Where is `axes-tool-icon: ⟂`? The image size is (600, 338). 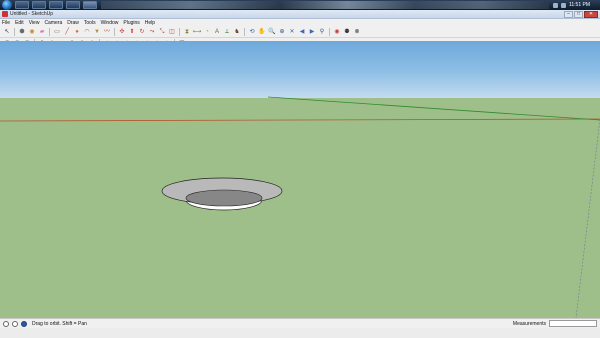
axes-tool-icon: ⟂ is located at coordinates (227, 32).